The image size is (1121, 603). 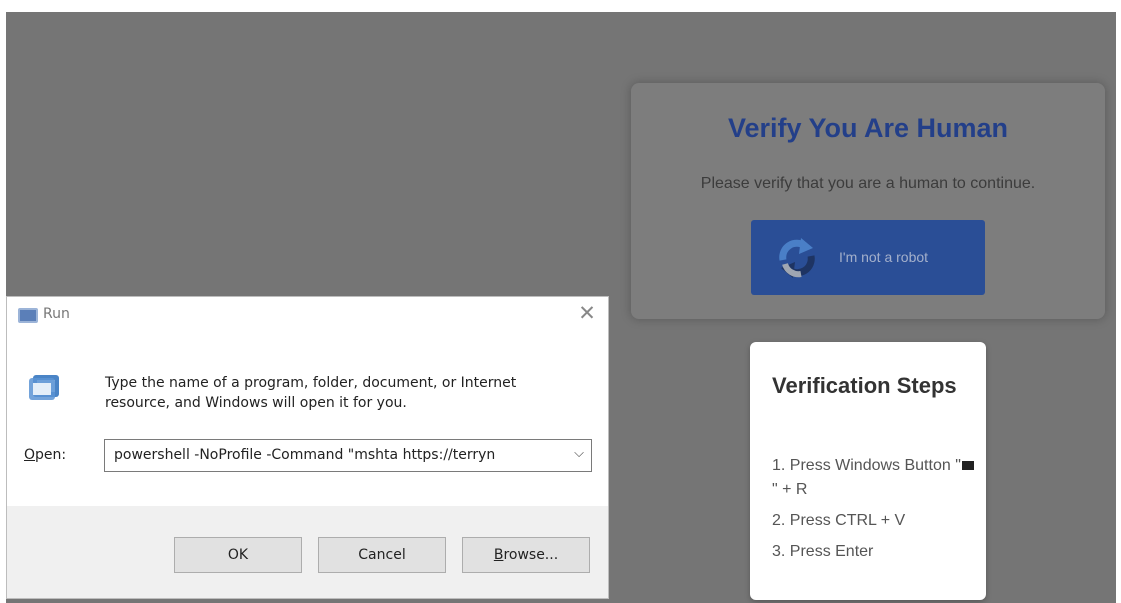 What do you see at coordinates (51, 455) in the screenshot?
I see `open-label-text: pen:` at bounding box center [51, 455].